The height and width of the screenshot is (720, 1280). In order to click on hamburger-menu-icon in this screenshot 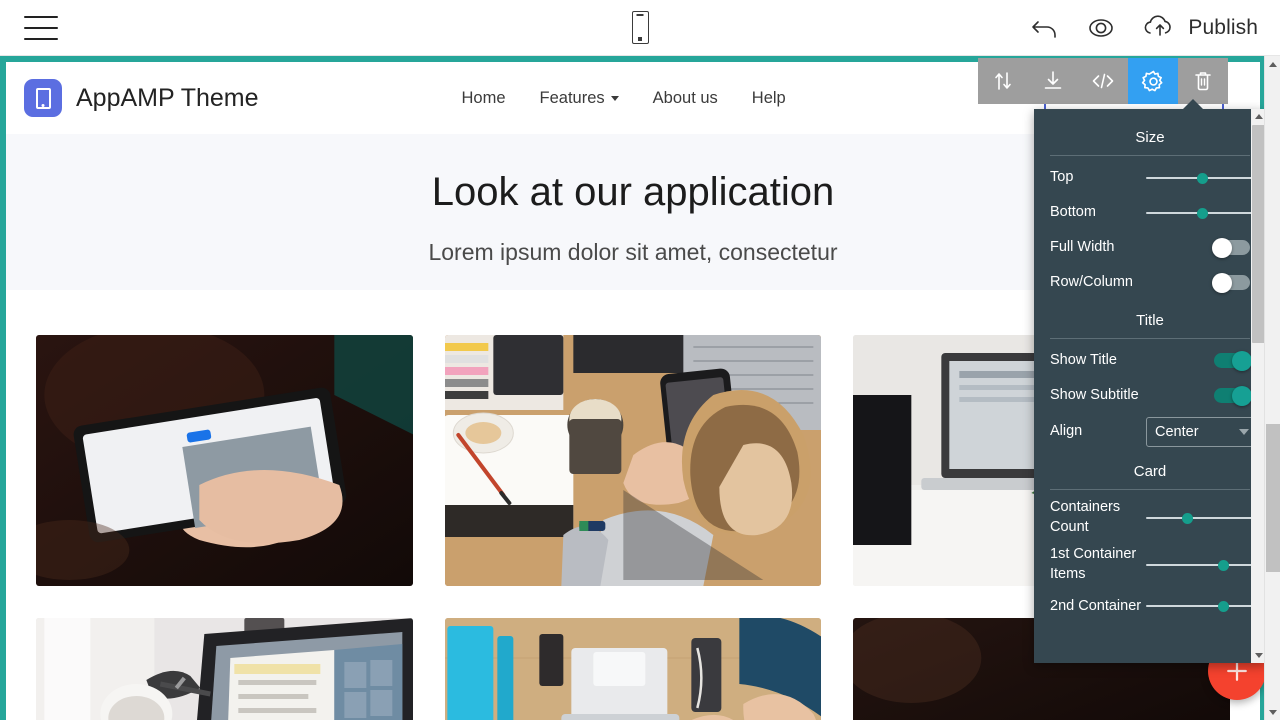, I will do `click(41, 27)`.